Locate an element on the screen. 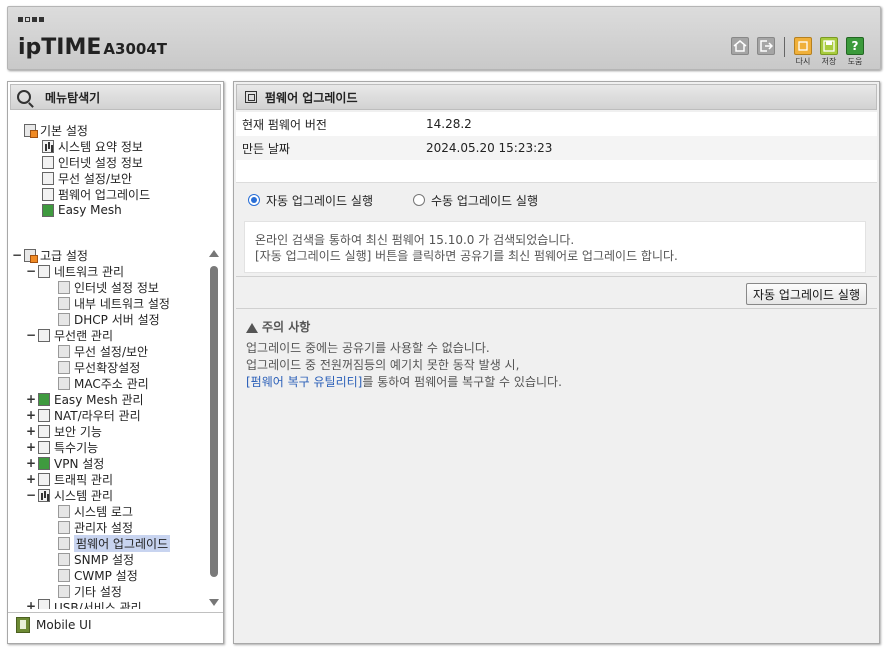 This screenshot has height=657, width=892. save-button: 저장 is located at coordinates (829, 52).